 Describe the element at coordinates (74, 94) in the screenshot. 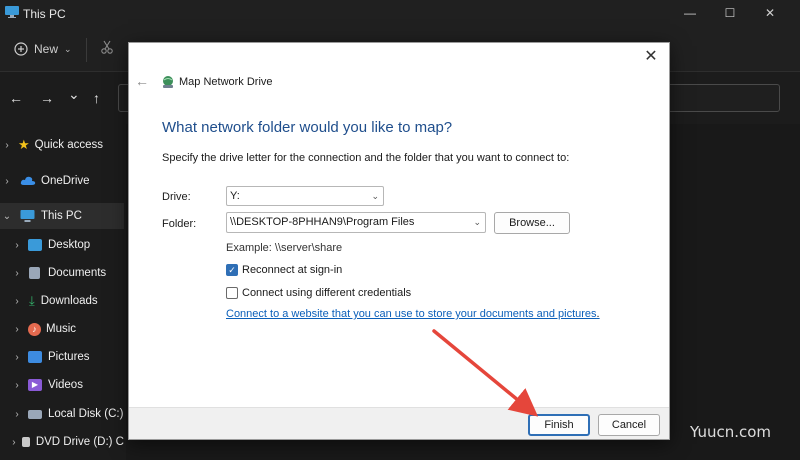

I see `recent-locations-button: ⌄` at that location.